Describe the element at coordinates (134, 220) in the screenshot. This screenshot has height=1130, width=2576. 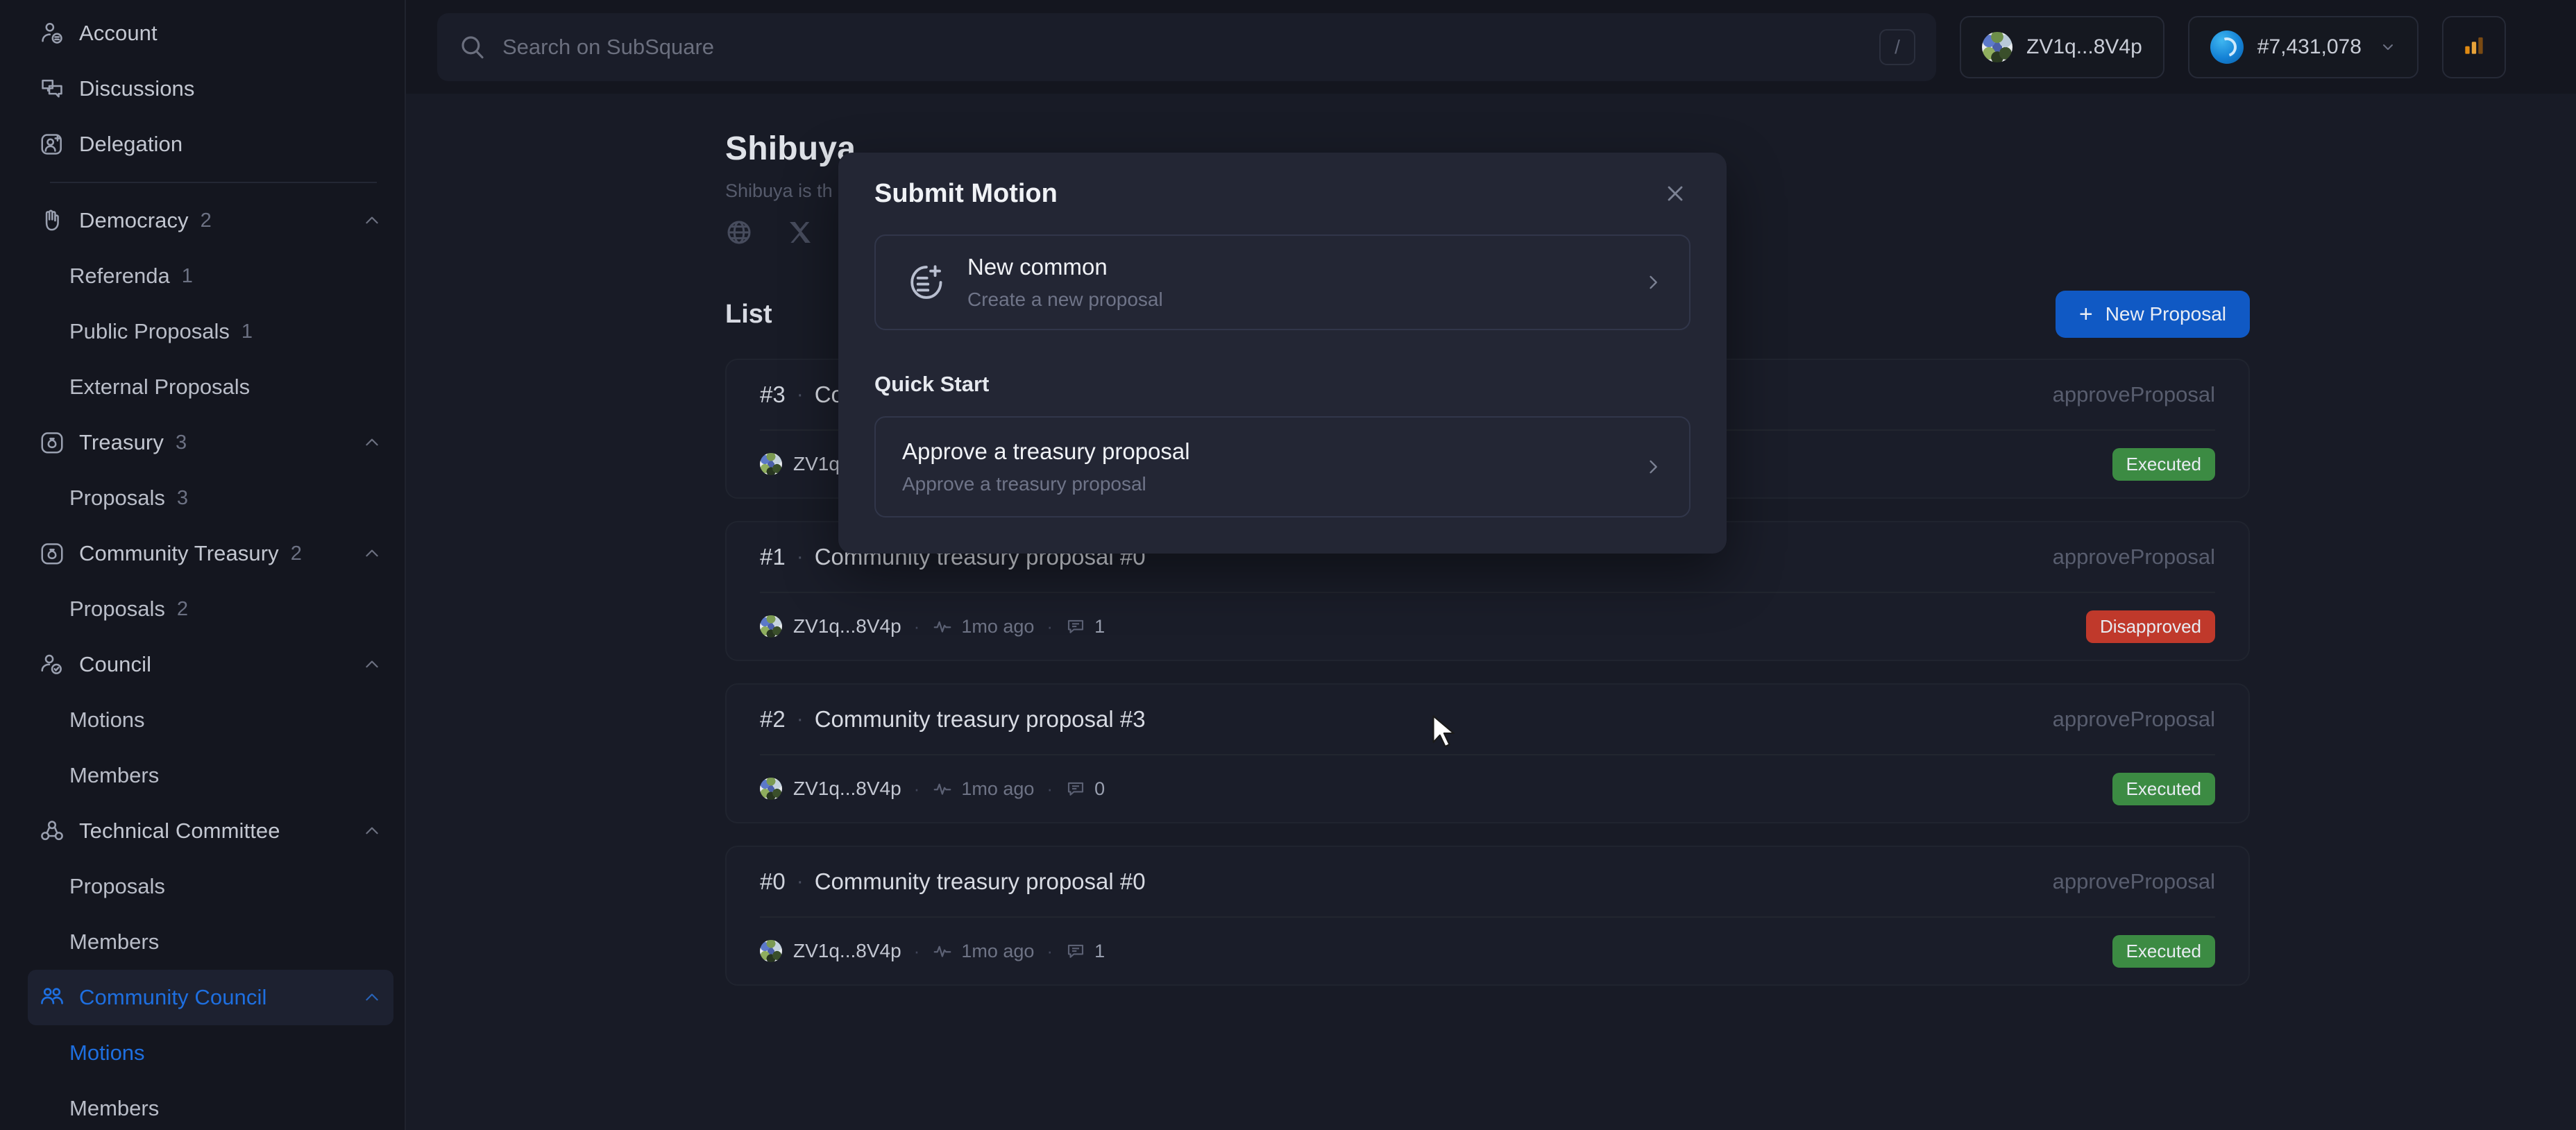
I see `sidebar-group-label: Democracy` at that location.